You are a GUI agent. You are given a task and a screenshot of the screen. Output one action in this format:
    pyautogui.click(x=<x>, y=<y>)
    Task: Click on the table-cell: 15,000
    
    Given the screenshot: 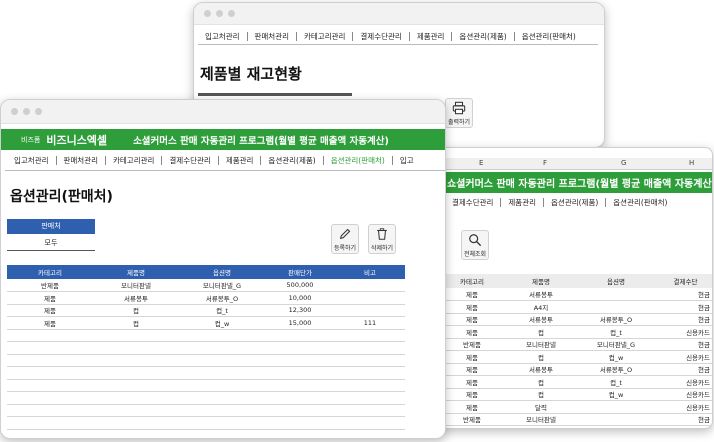 What is the action you would take?
    pyautogui.click(x=300, y=323)
    